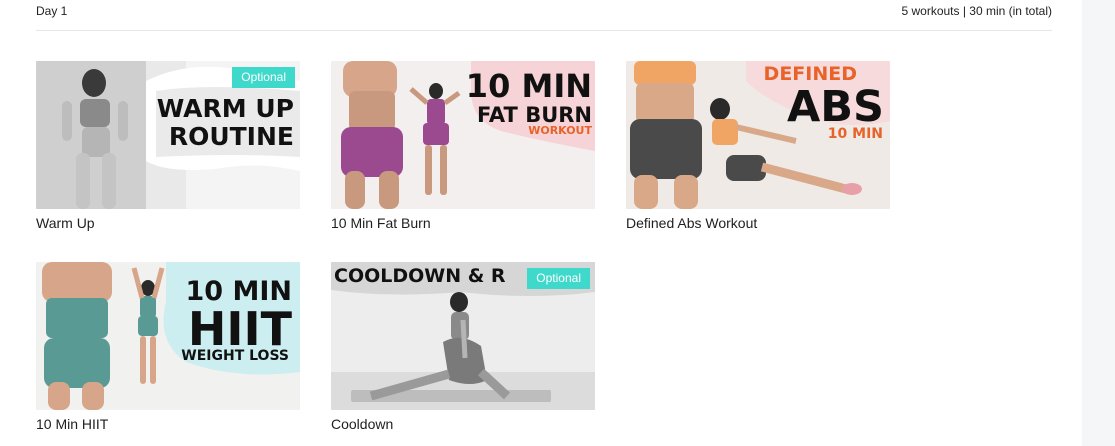 The image size is (1115, 446). Describe the element at coordinates (1098, 223) in the screenshot. I see `right-side-panel` at that location.